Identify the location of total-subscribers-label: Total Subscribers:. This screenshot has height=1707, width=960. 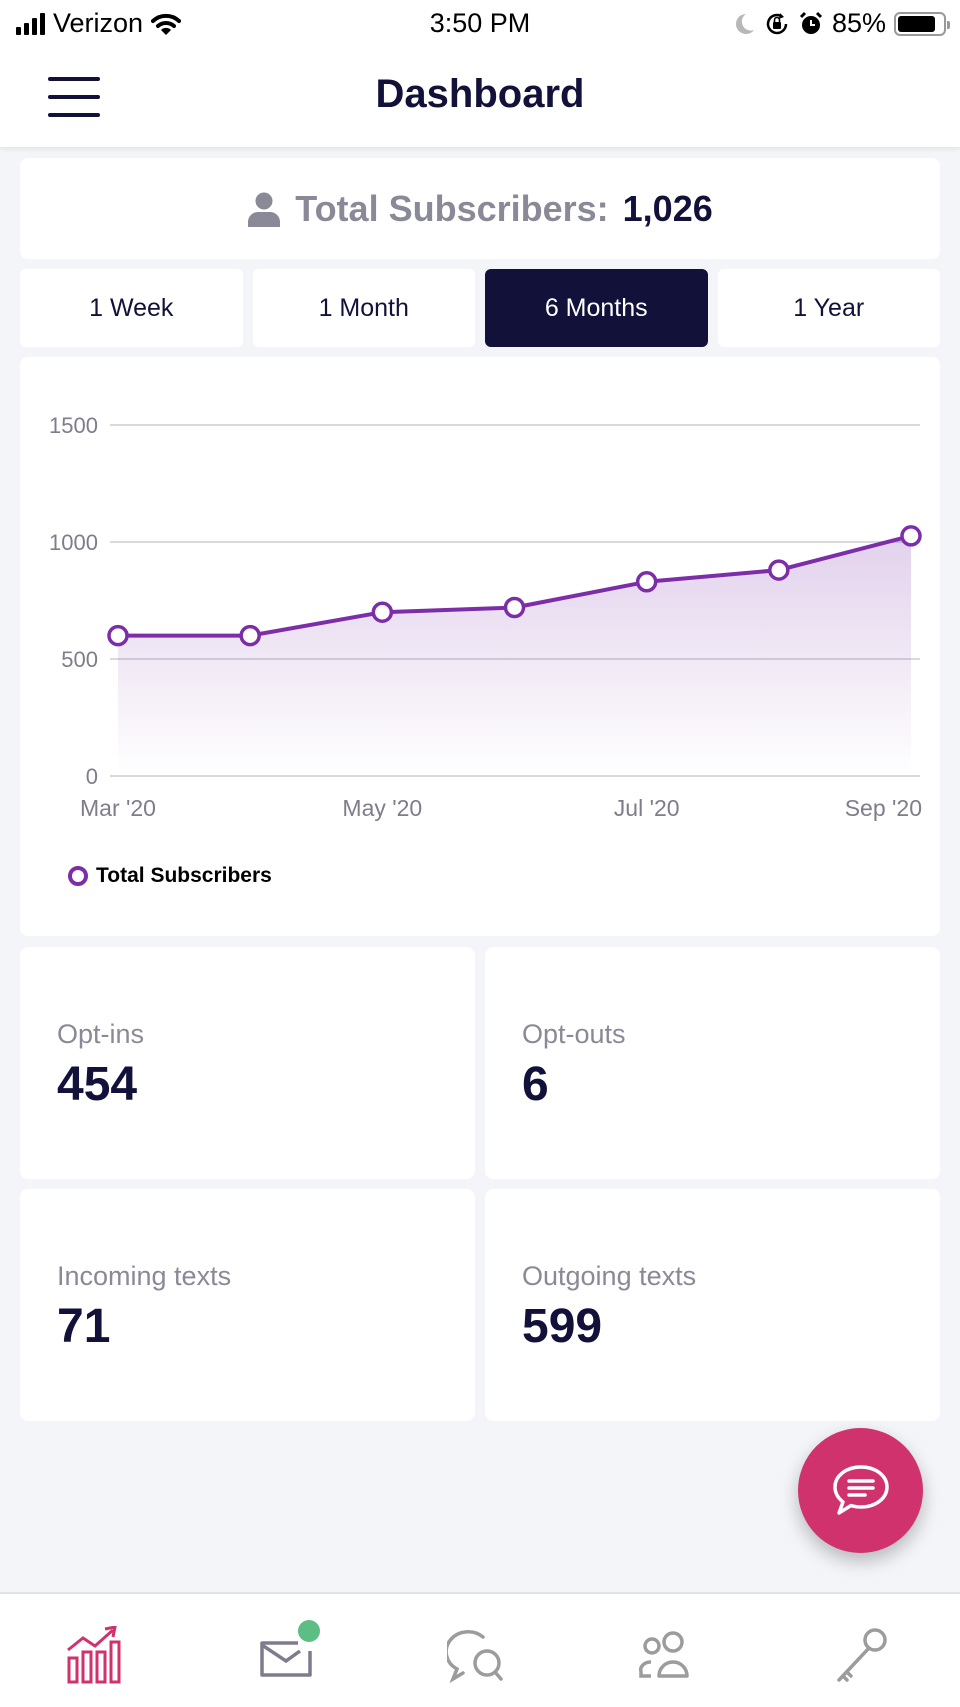
(452, 208).